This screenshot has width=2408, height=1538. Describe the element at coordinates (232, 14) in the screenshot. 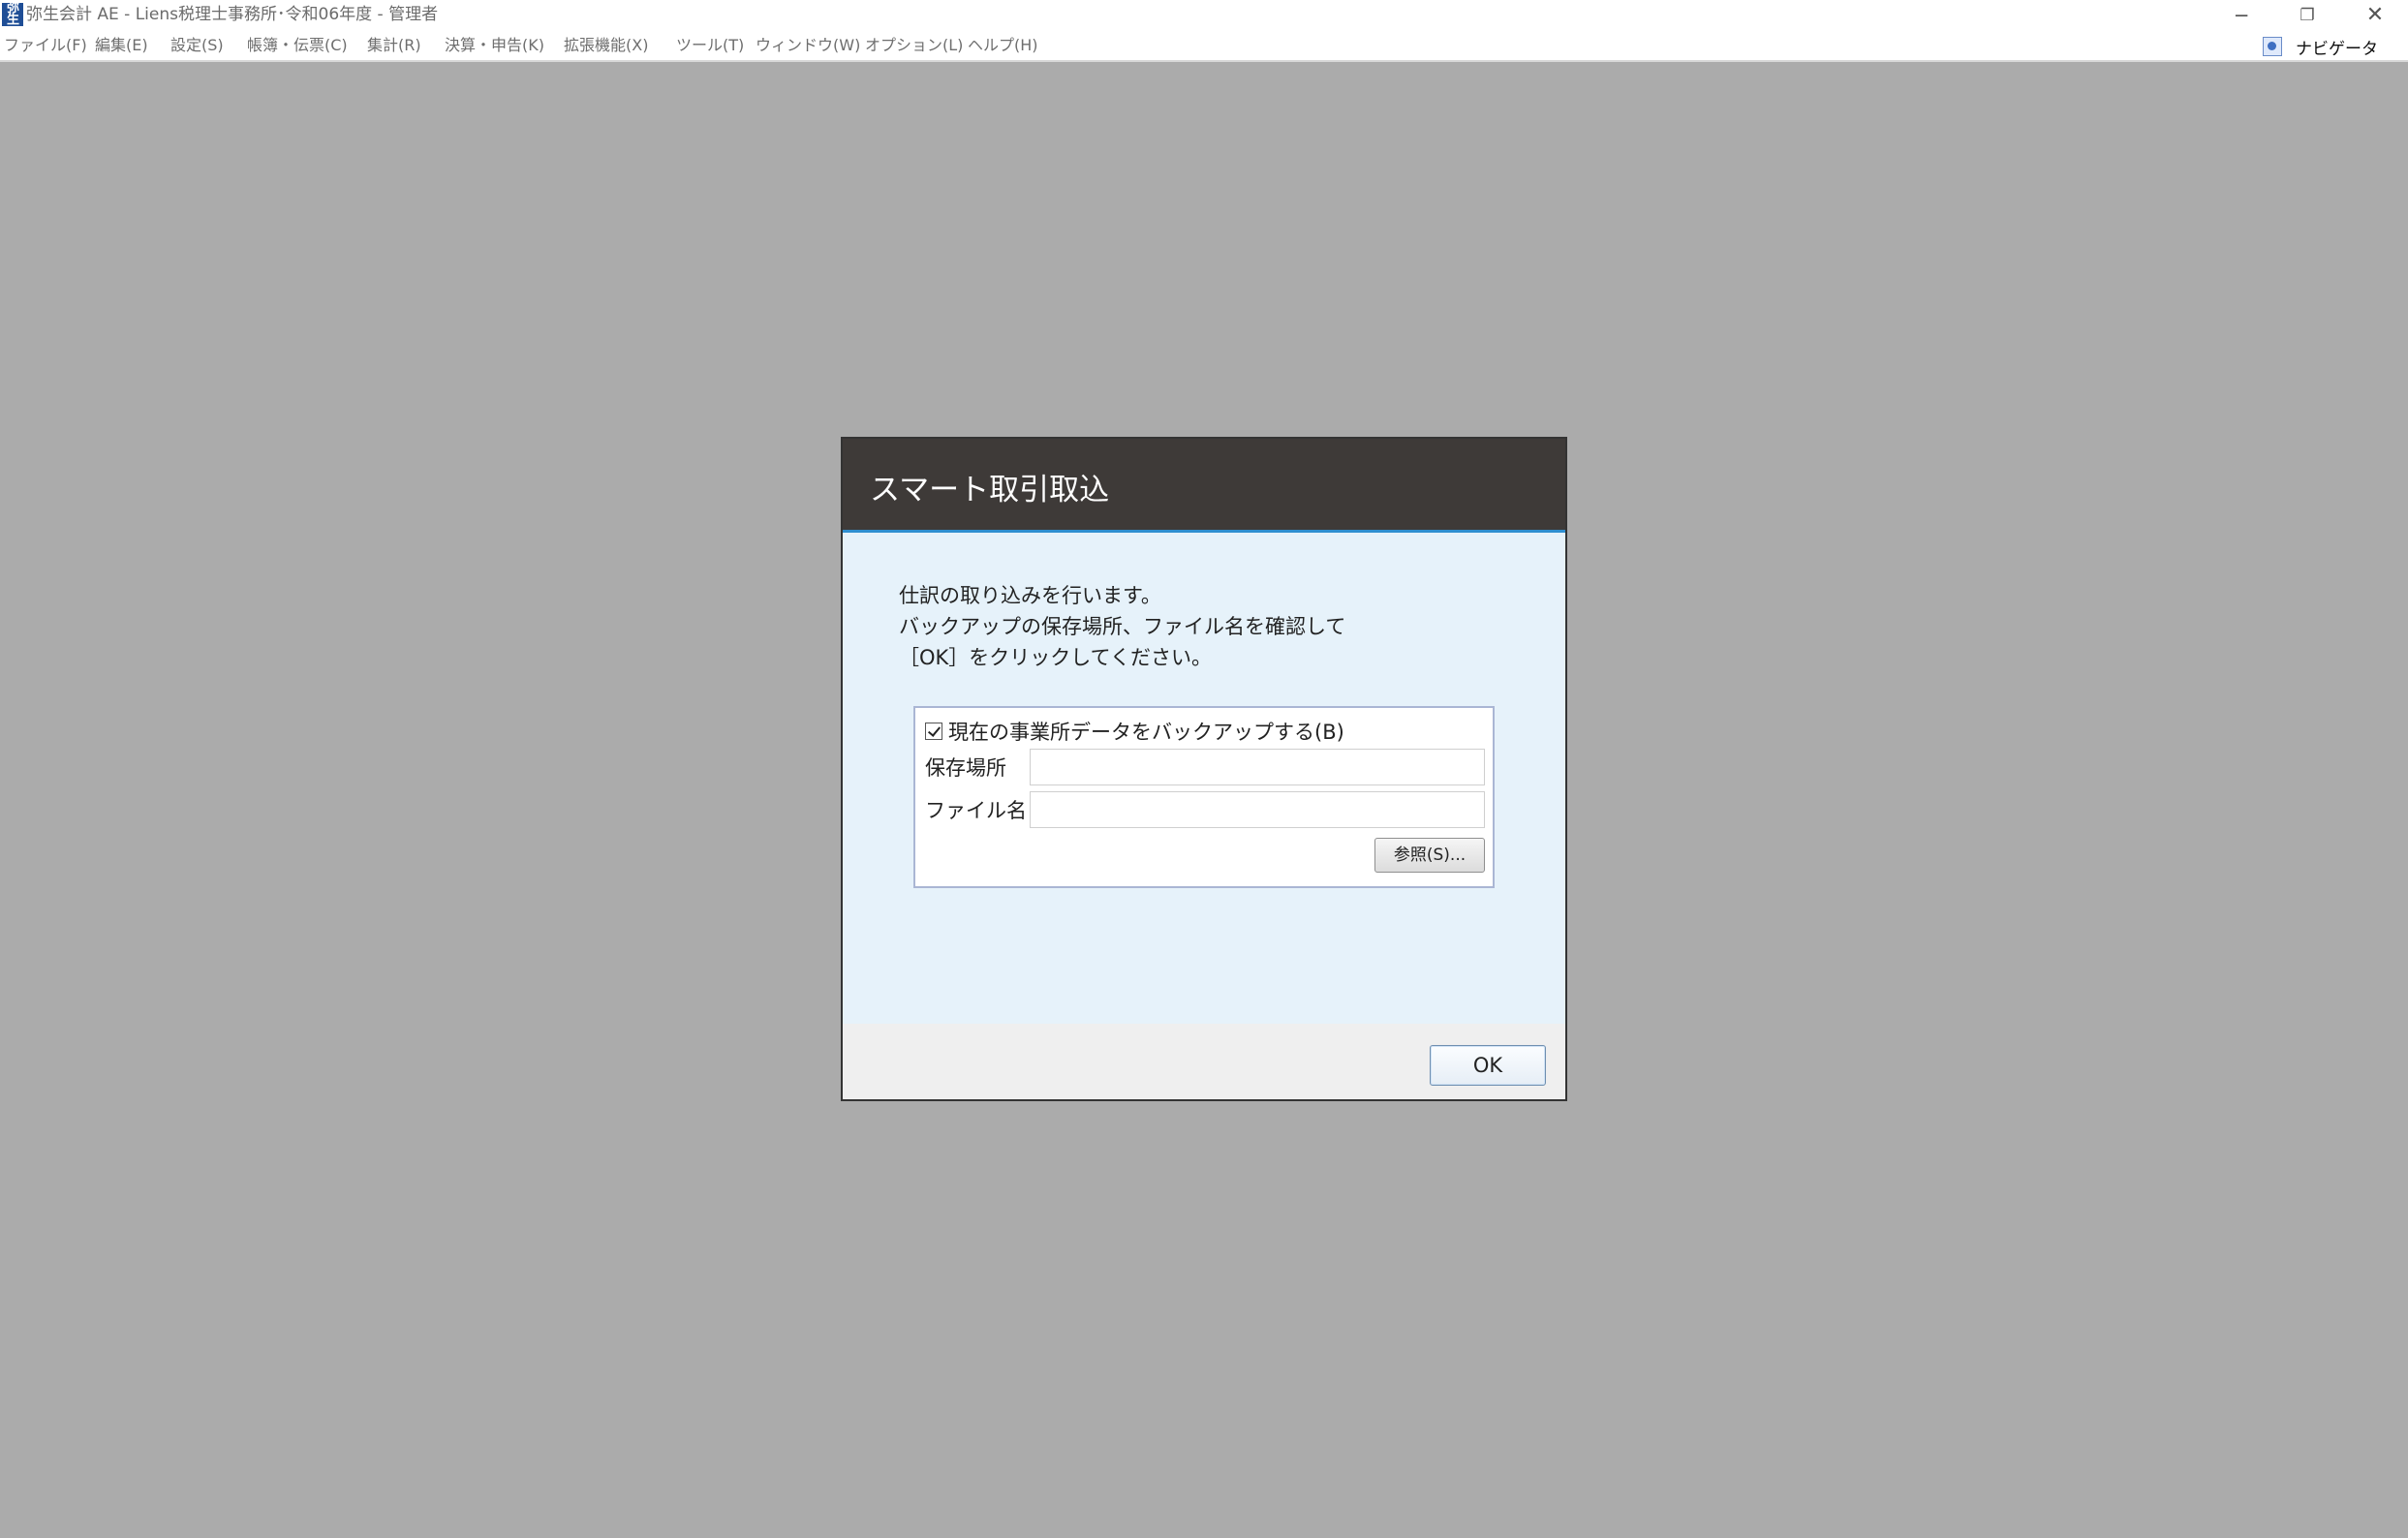

I see `window-title: 弥生会計 AE - Liens税理士事務所･令和06年度 - 管理者` at that location.